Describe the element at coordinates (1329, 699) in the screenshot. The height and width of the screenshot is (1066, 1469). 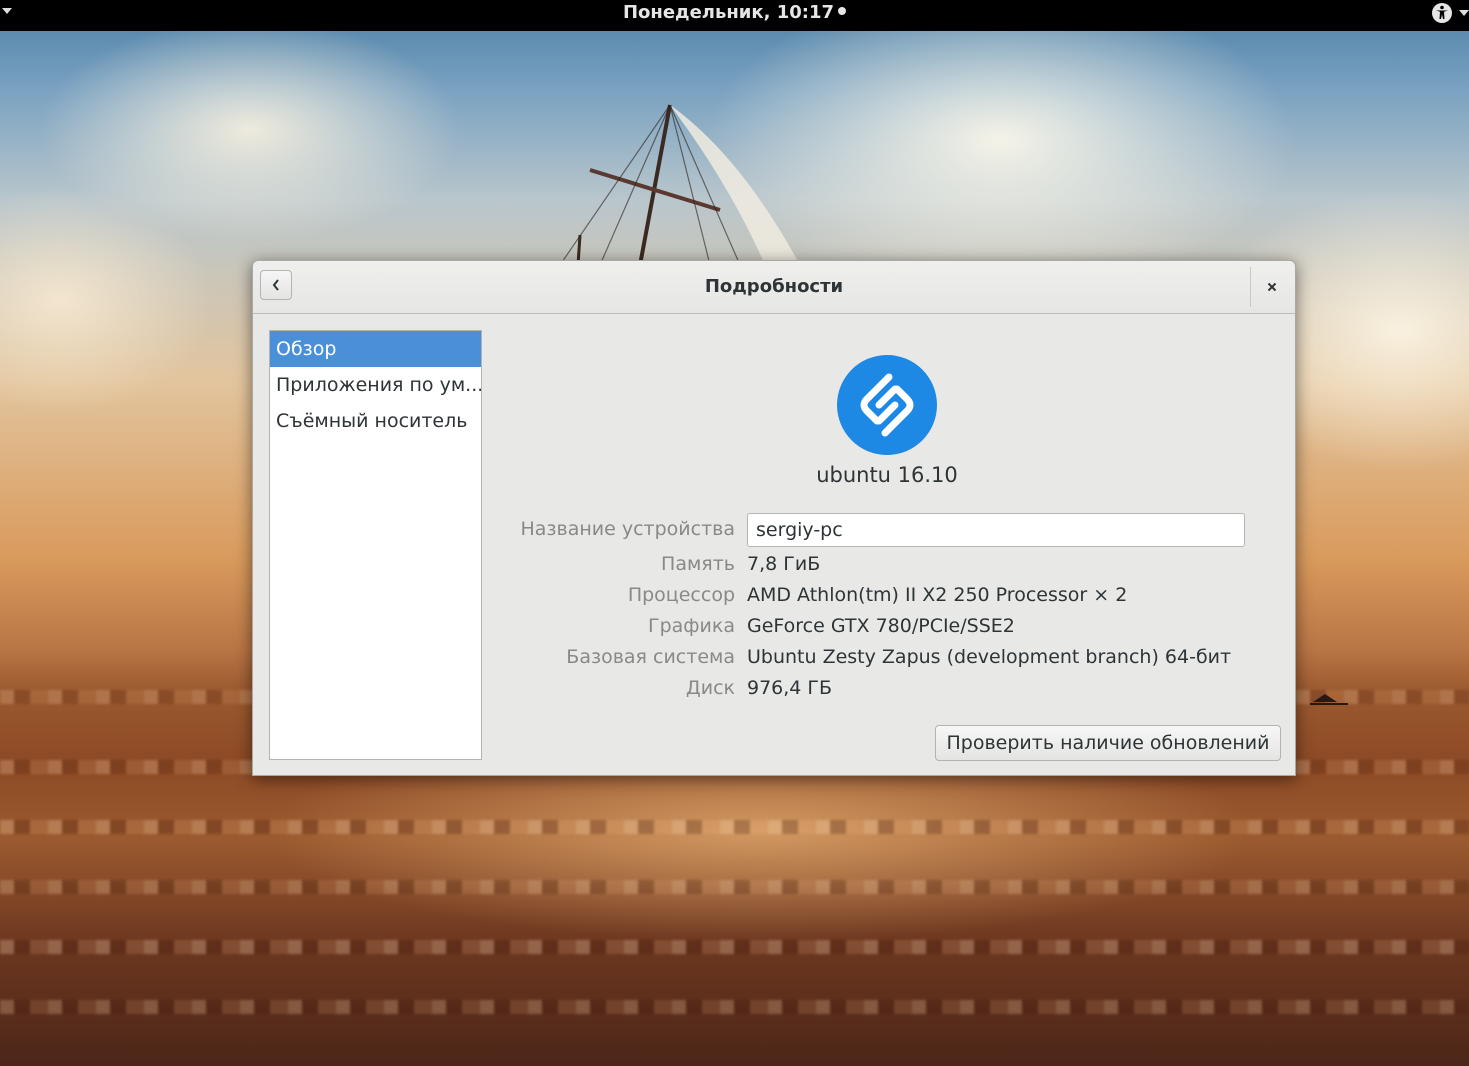
I see `distant-hut-illustration` at that location.